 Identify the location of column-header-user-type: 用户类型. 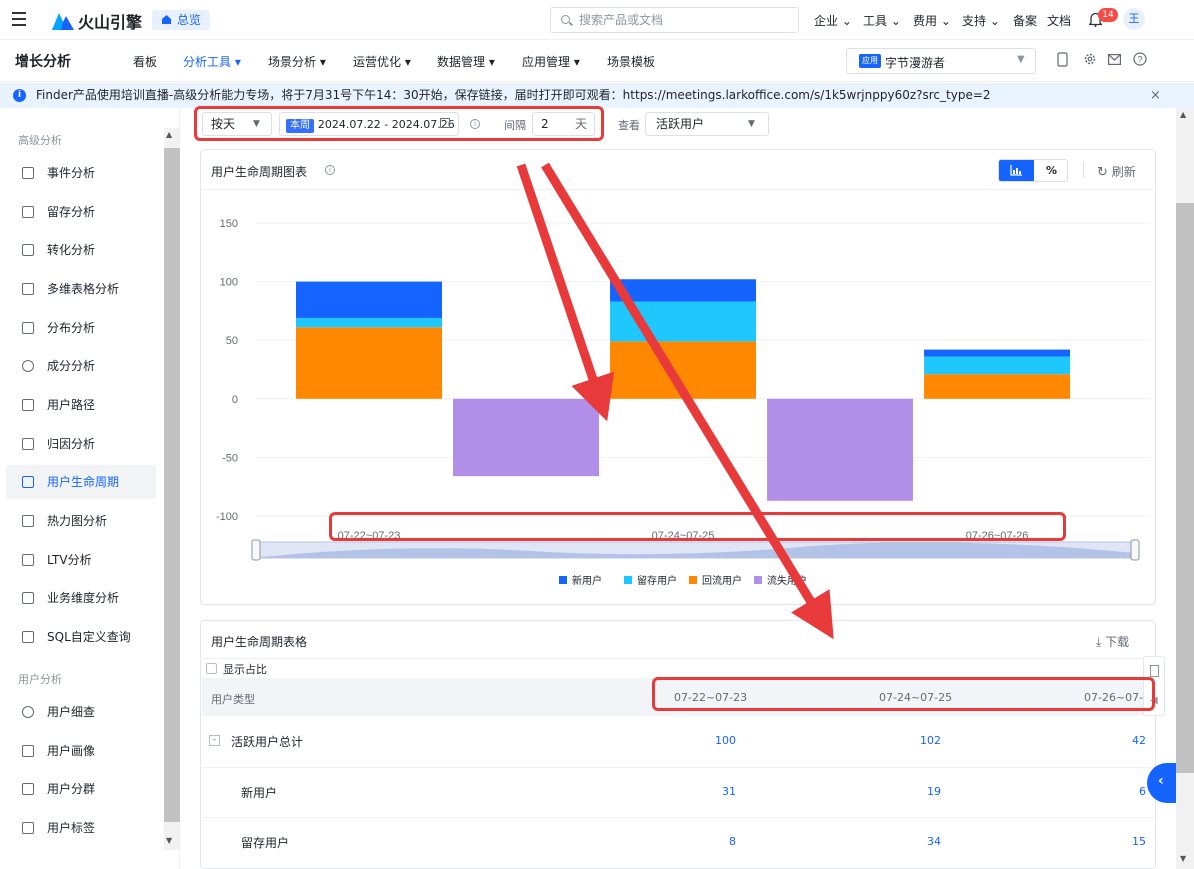
(233, 699).